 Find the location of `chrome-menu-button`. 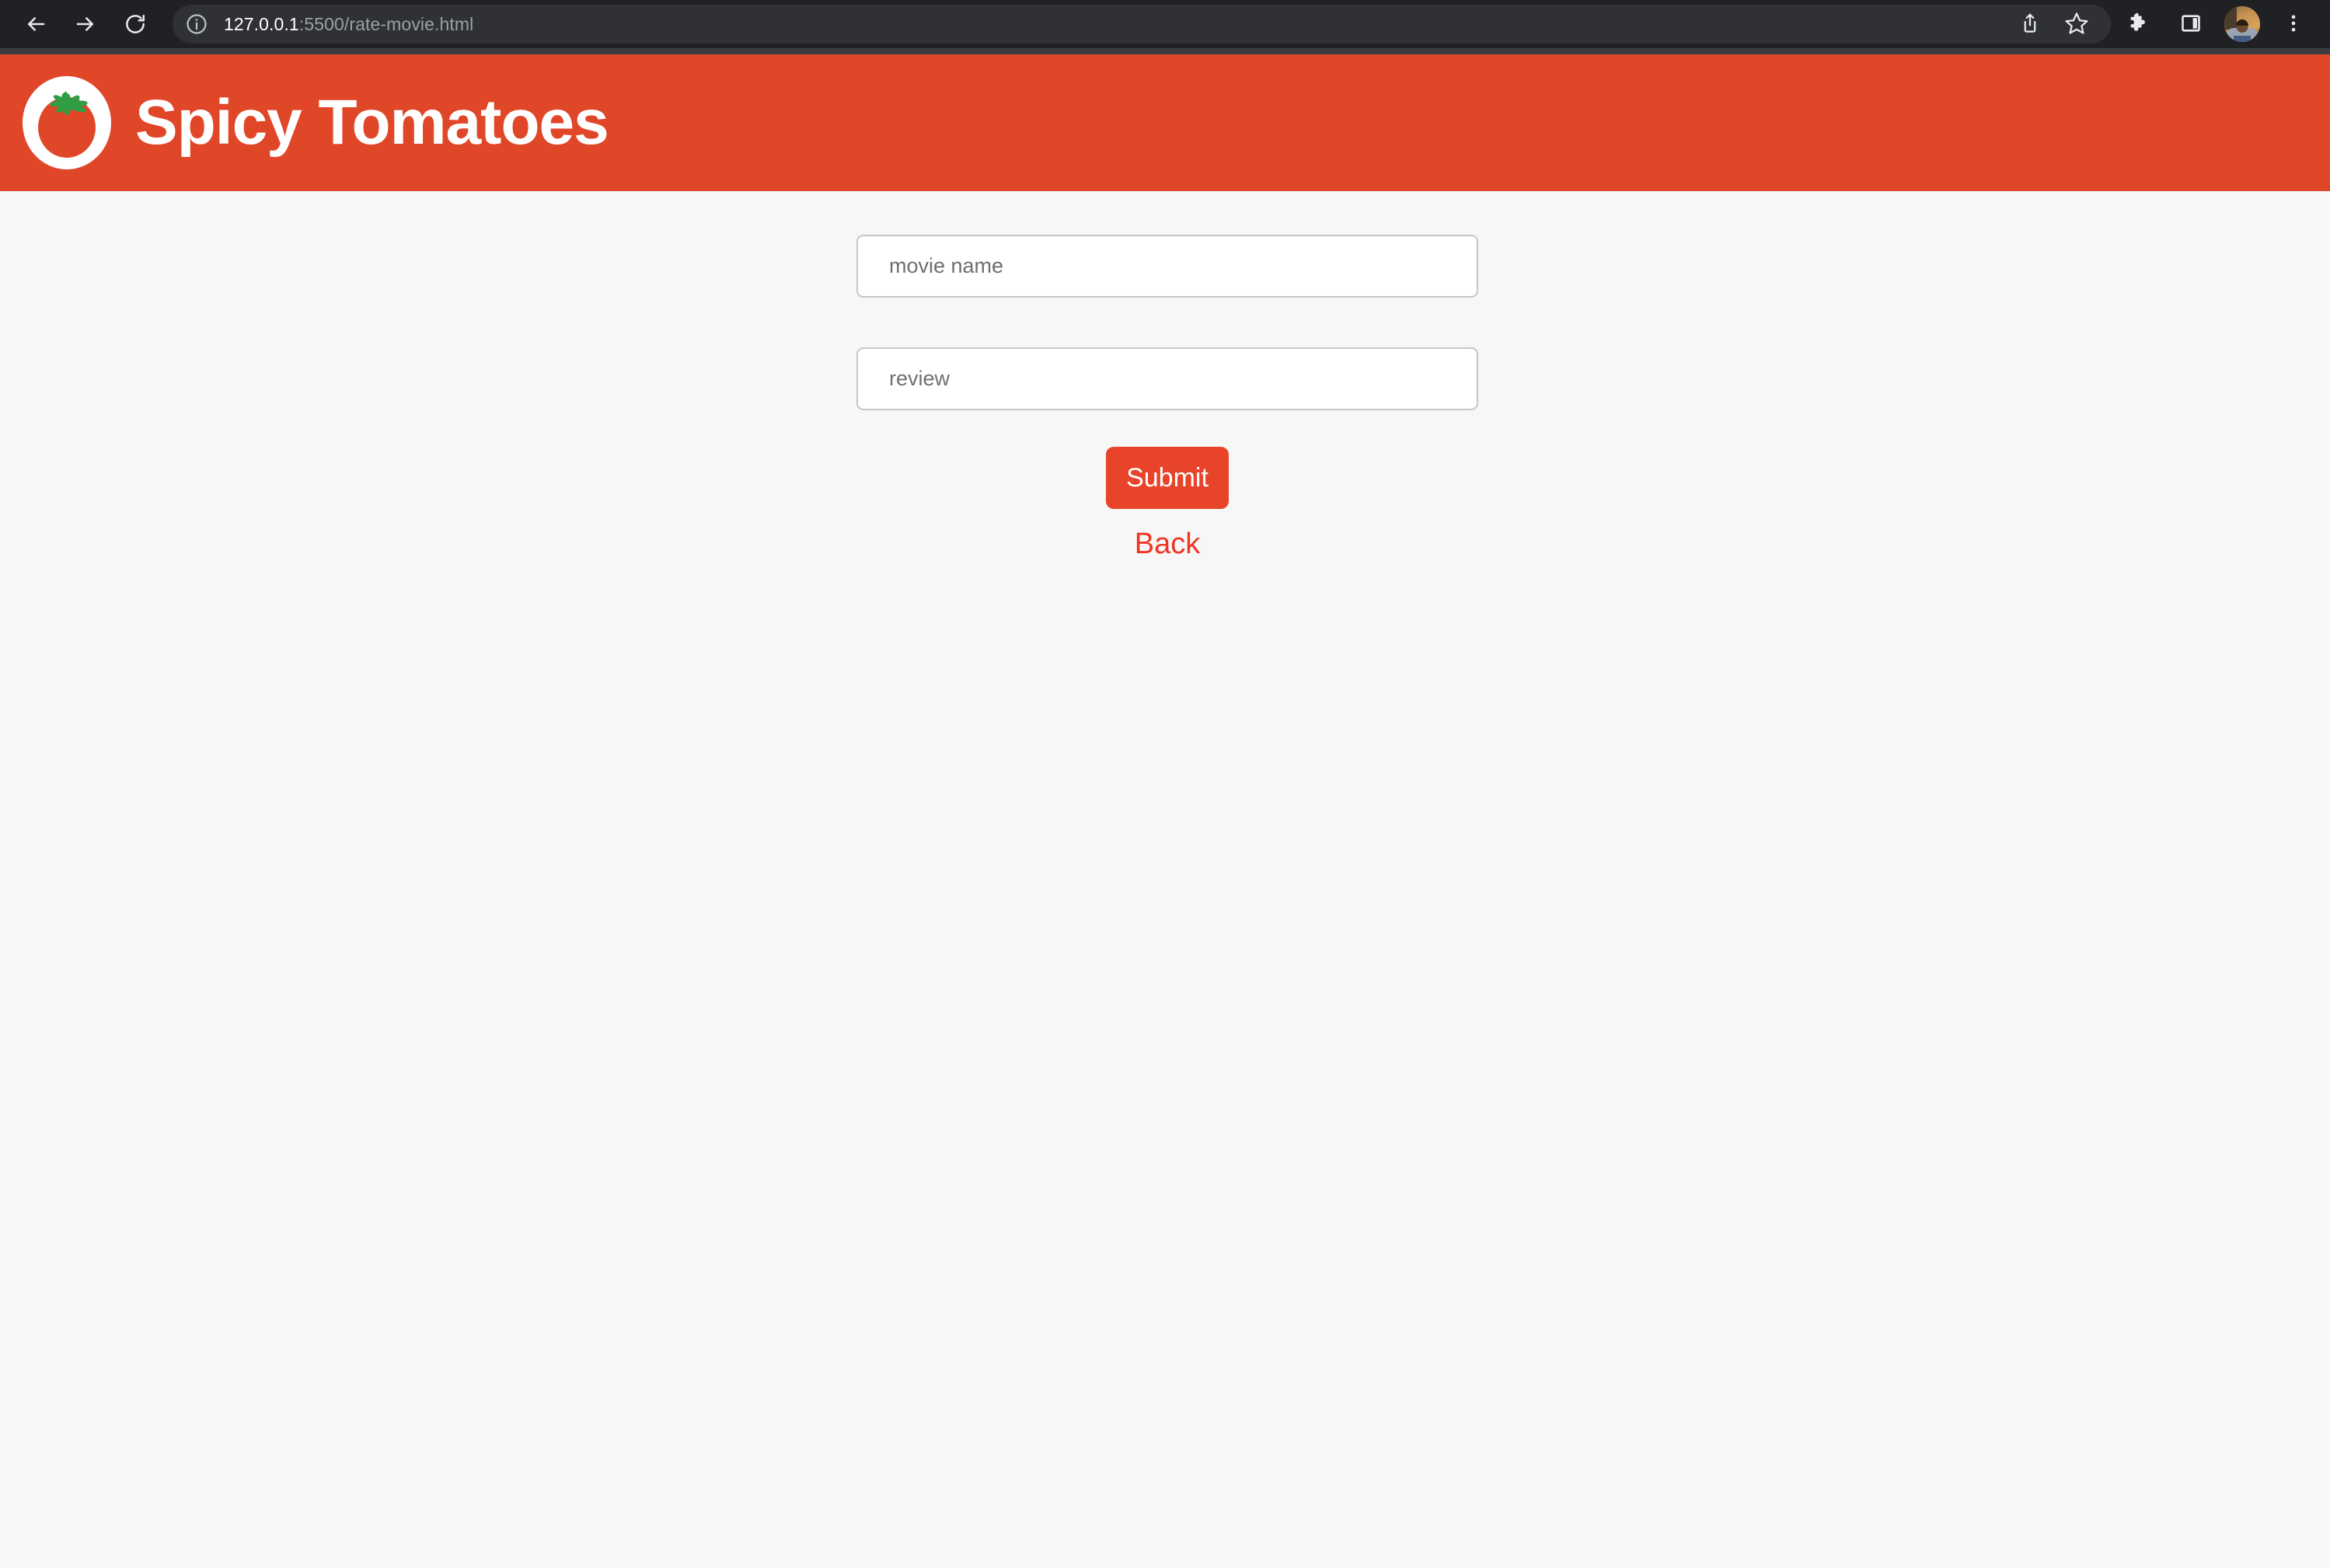

chrome-menu-button is located at coordinates (2293, 24).